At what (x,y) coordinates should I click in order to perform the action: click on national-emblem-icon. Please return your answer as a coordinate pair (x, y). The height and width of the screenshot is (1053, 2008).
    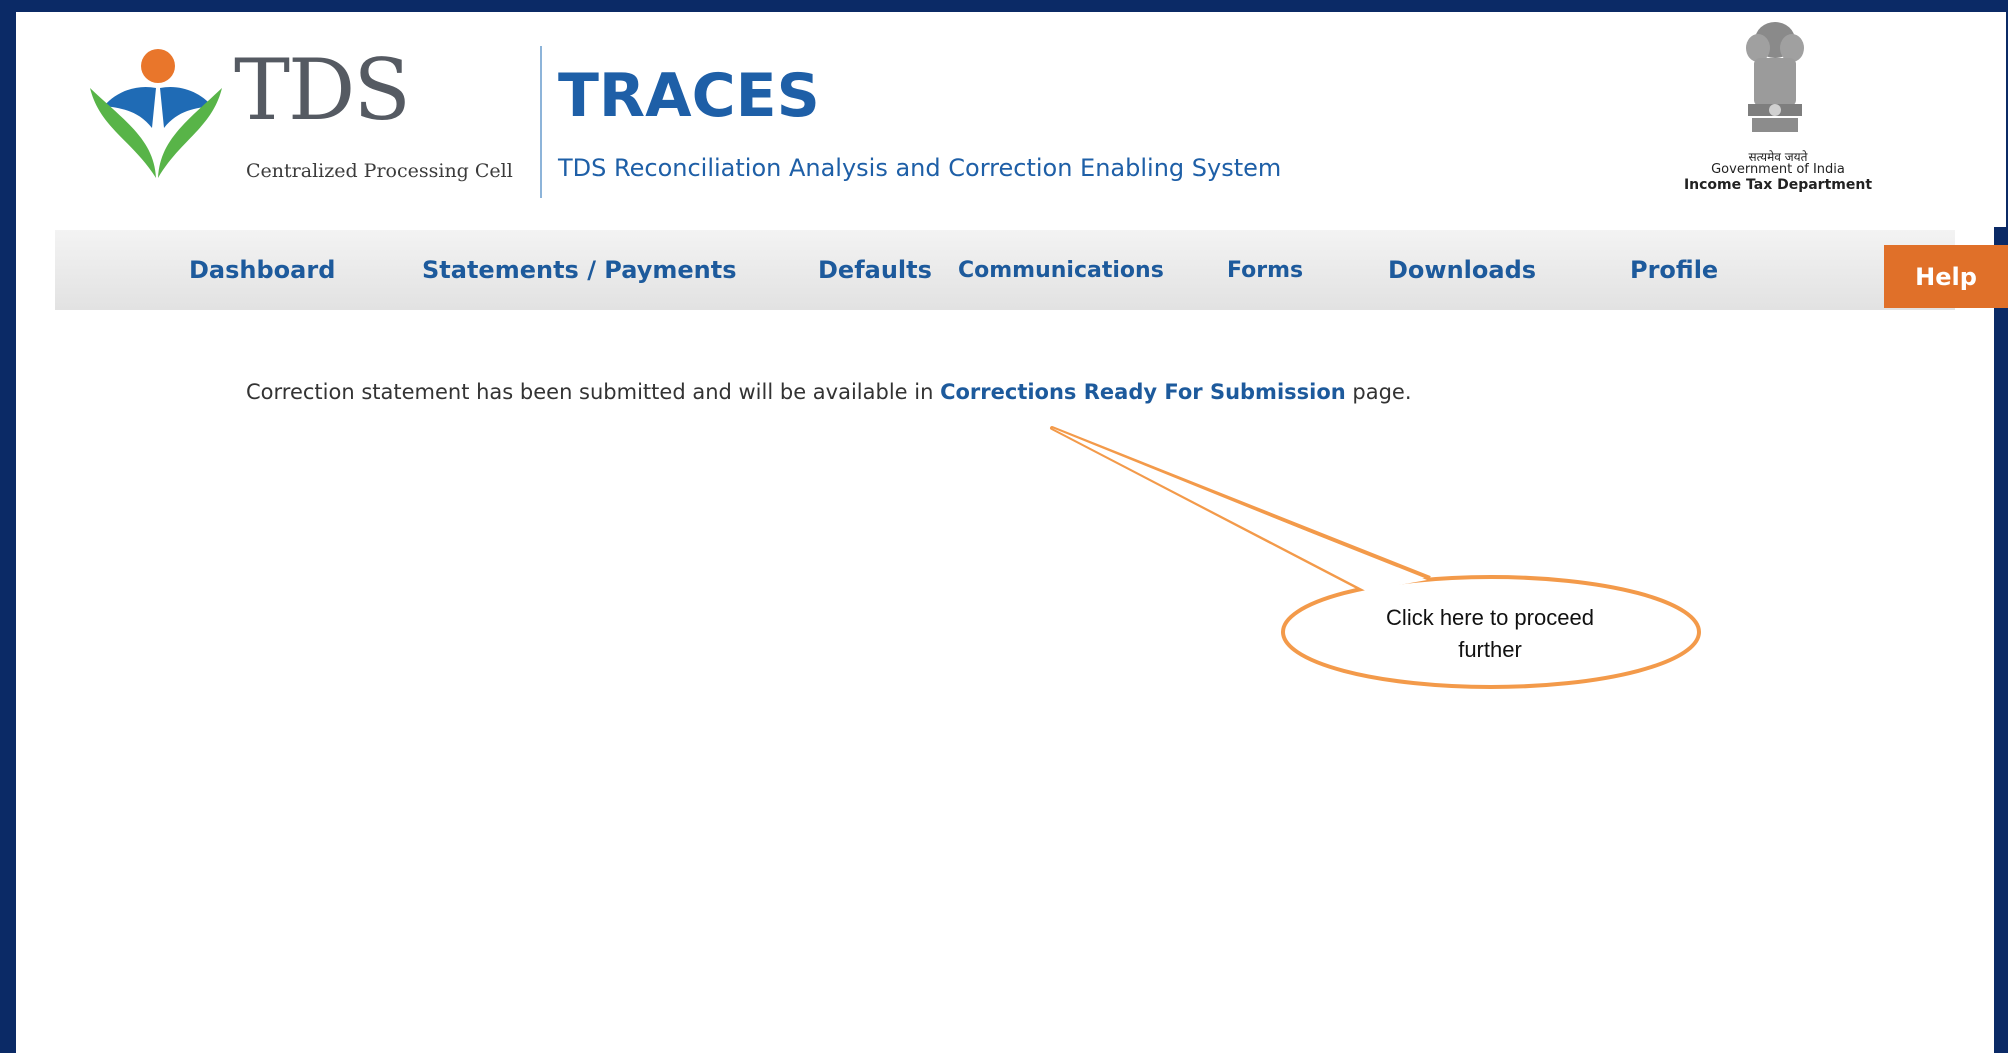
    Looking at the image, I should click on (1775, 77).